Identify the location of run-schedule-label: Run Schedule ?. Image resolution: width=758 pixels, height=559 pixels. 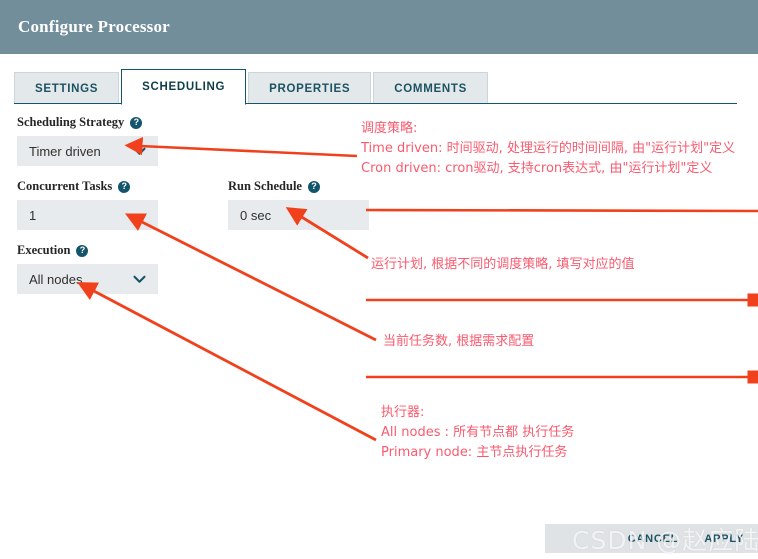
(298, 186).